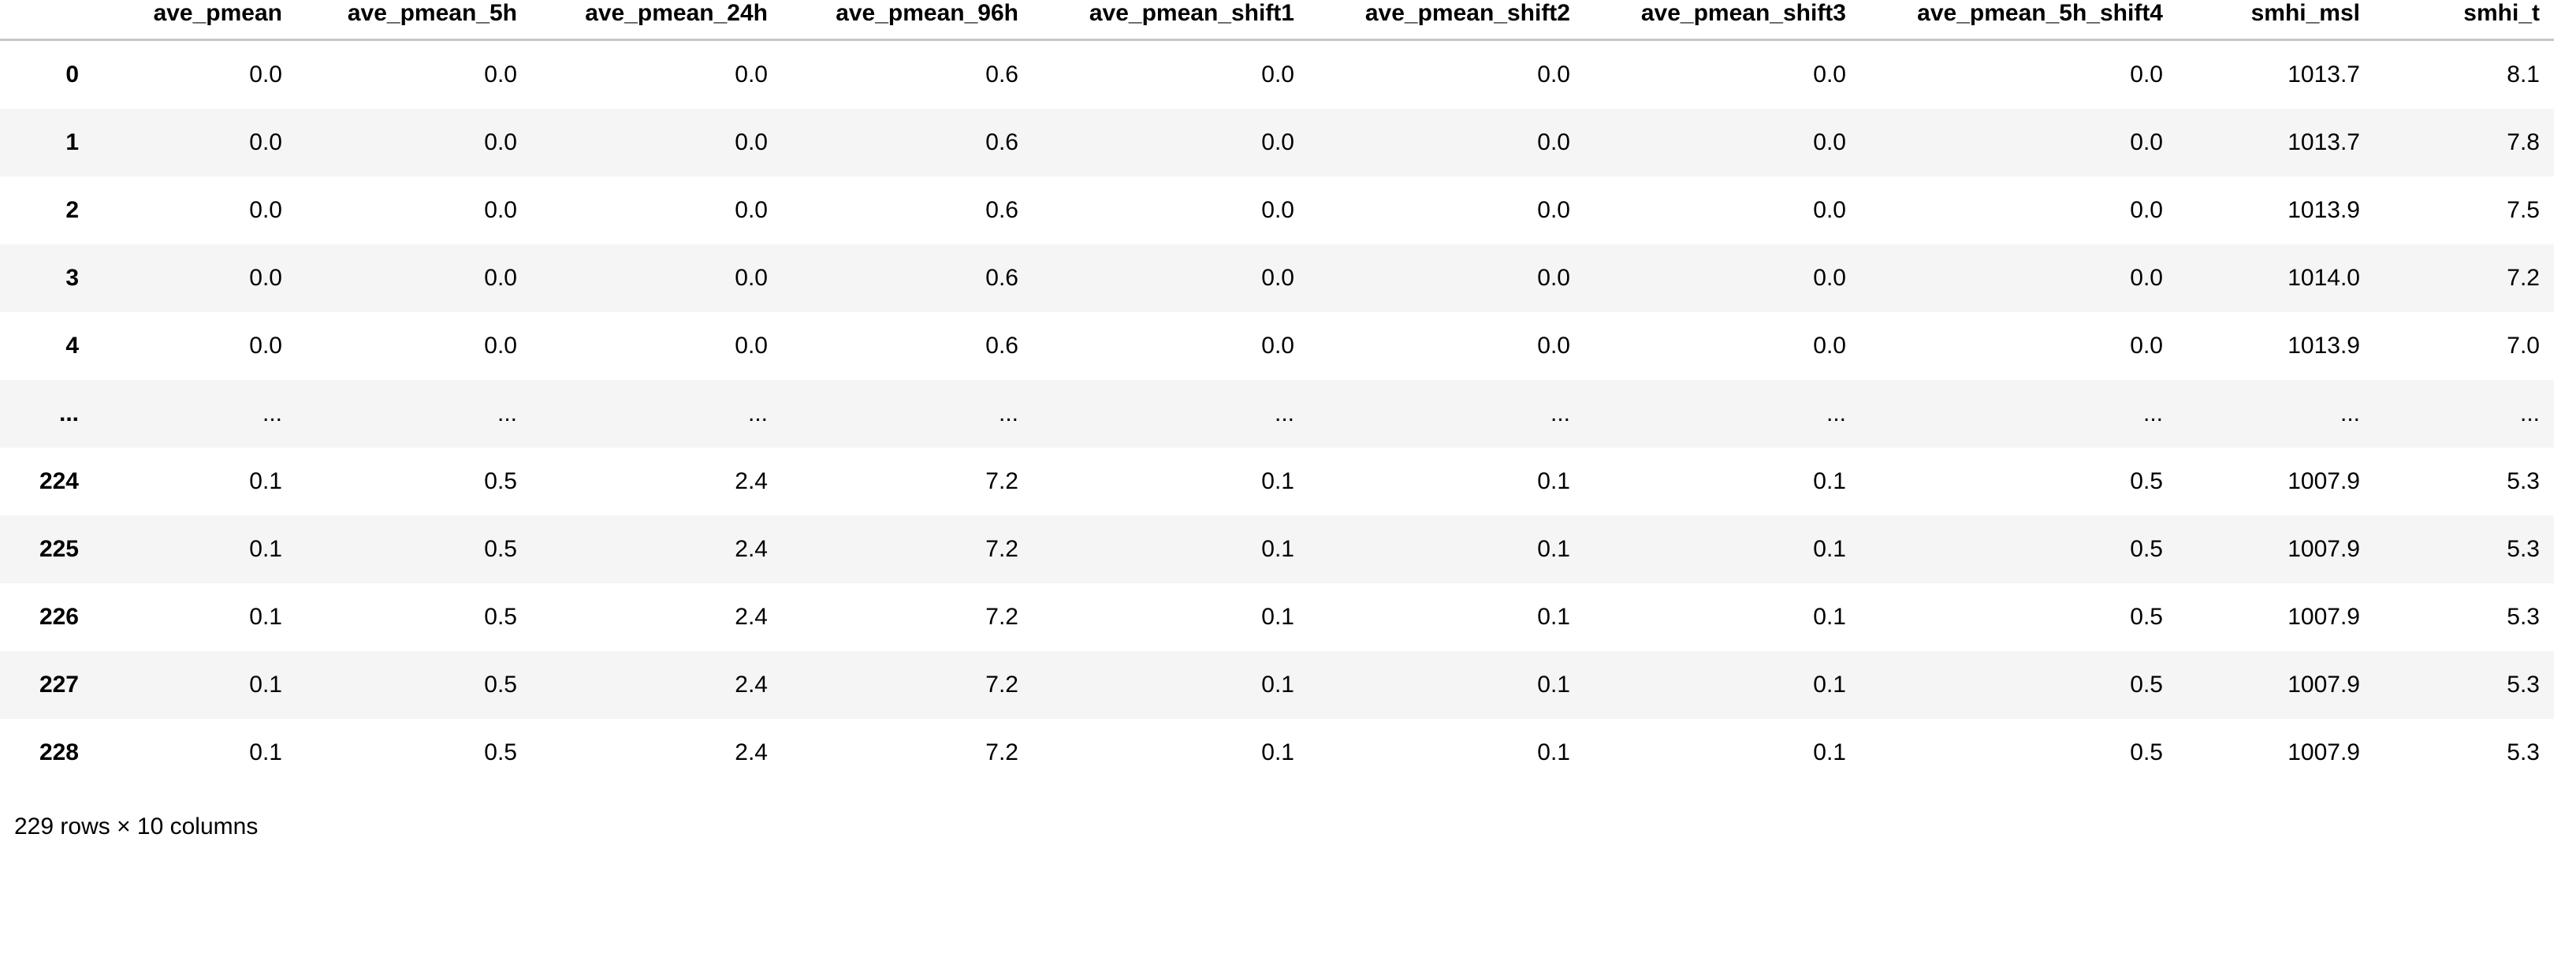 This screenshot has width=2576, height=953. I want to click on table-cell: 1014.0, so click(2324, 278).